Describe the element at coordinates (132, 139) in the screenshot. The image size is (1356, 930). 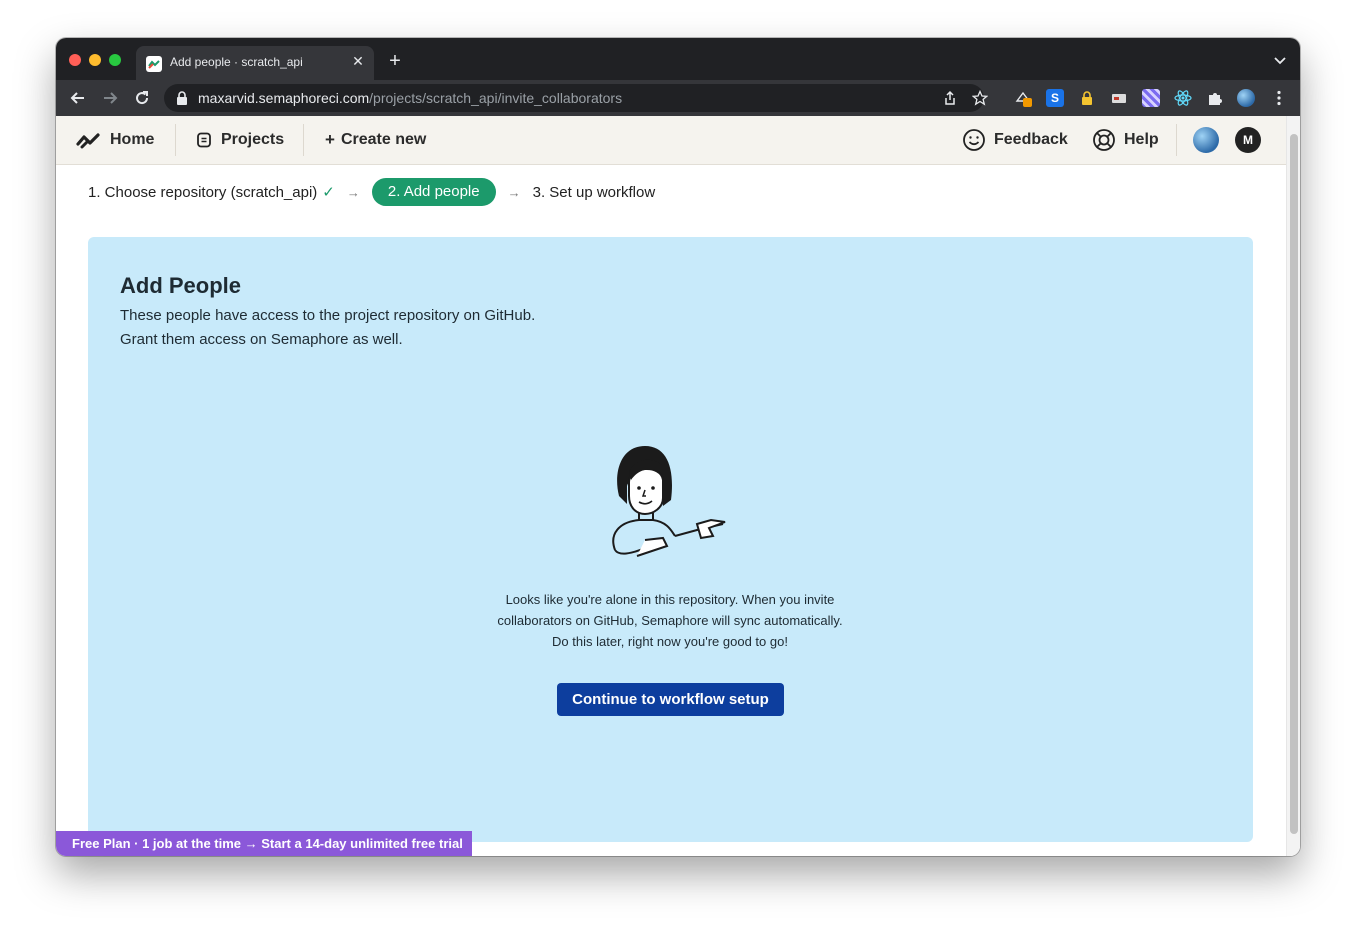
I see `nav-home-label: Home` at that location.